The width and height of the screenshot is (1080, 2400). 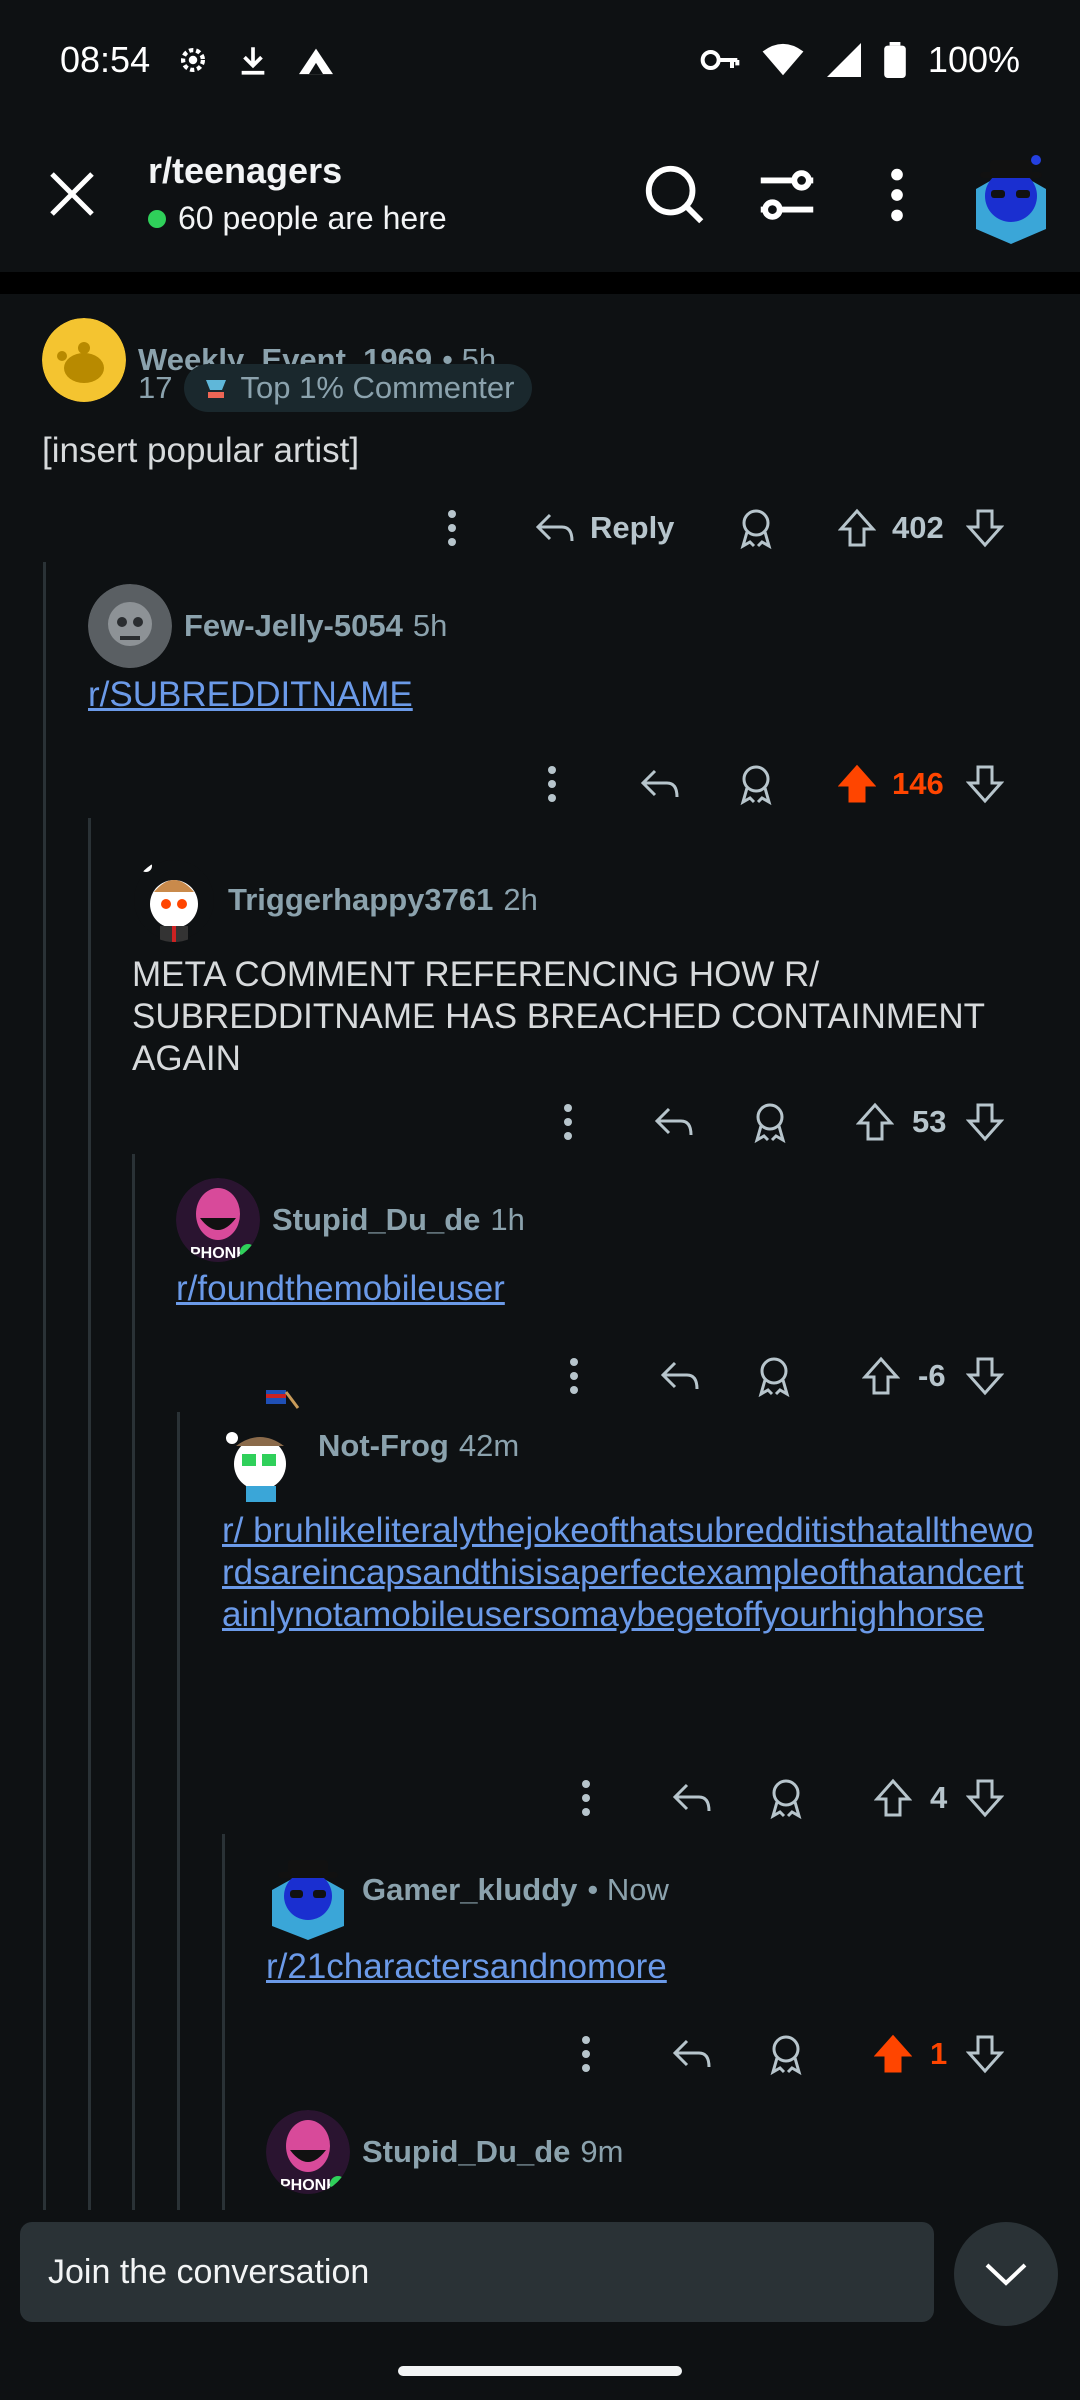 What do you see at coordinates (918, 783) in the screenshot?
I see `vote-count: 146` at bounding box center [918, 783].